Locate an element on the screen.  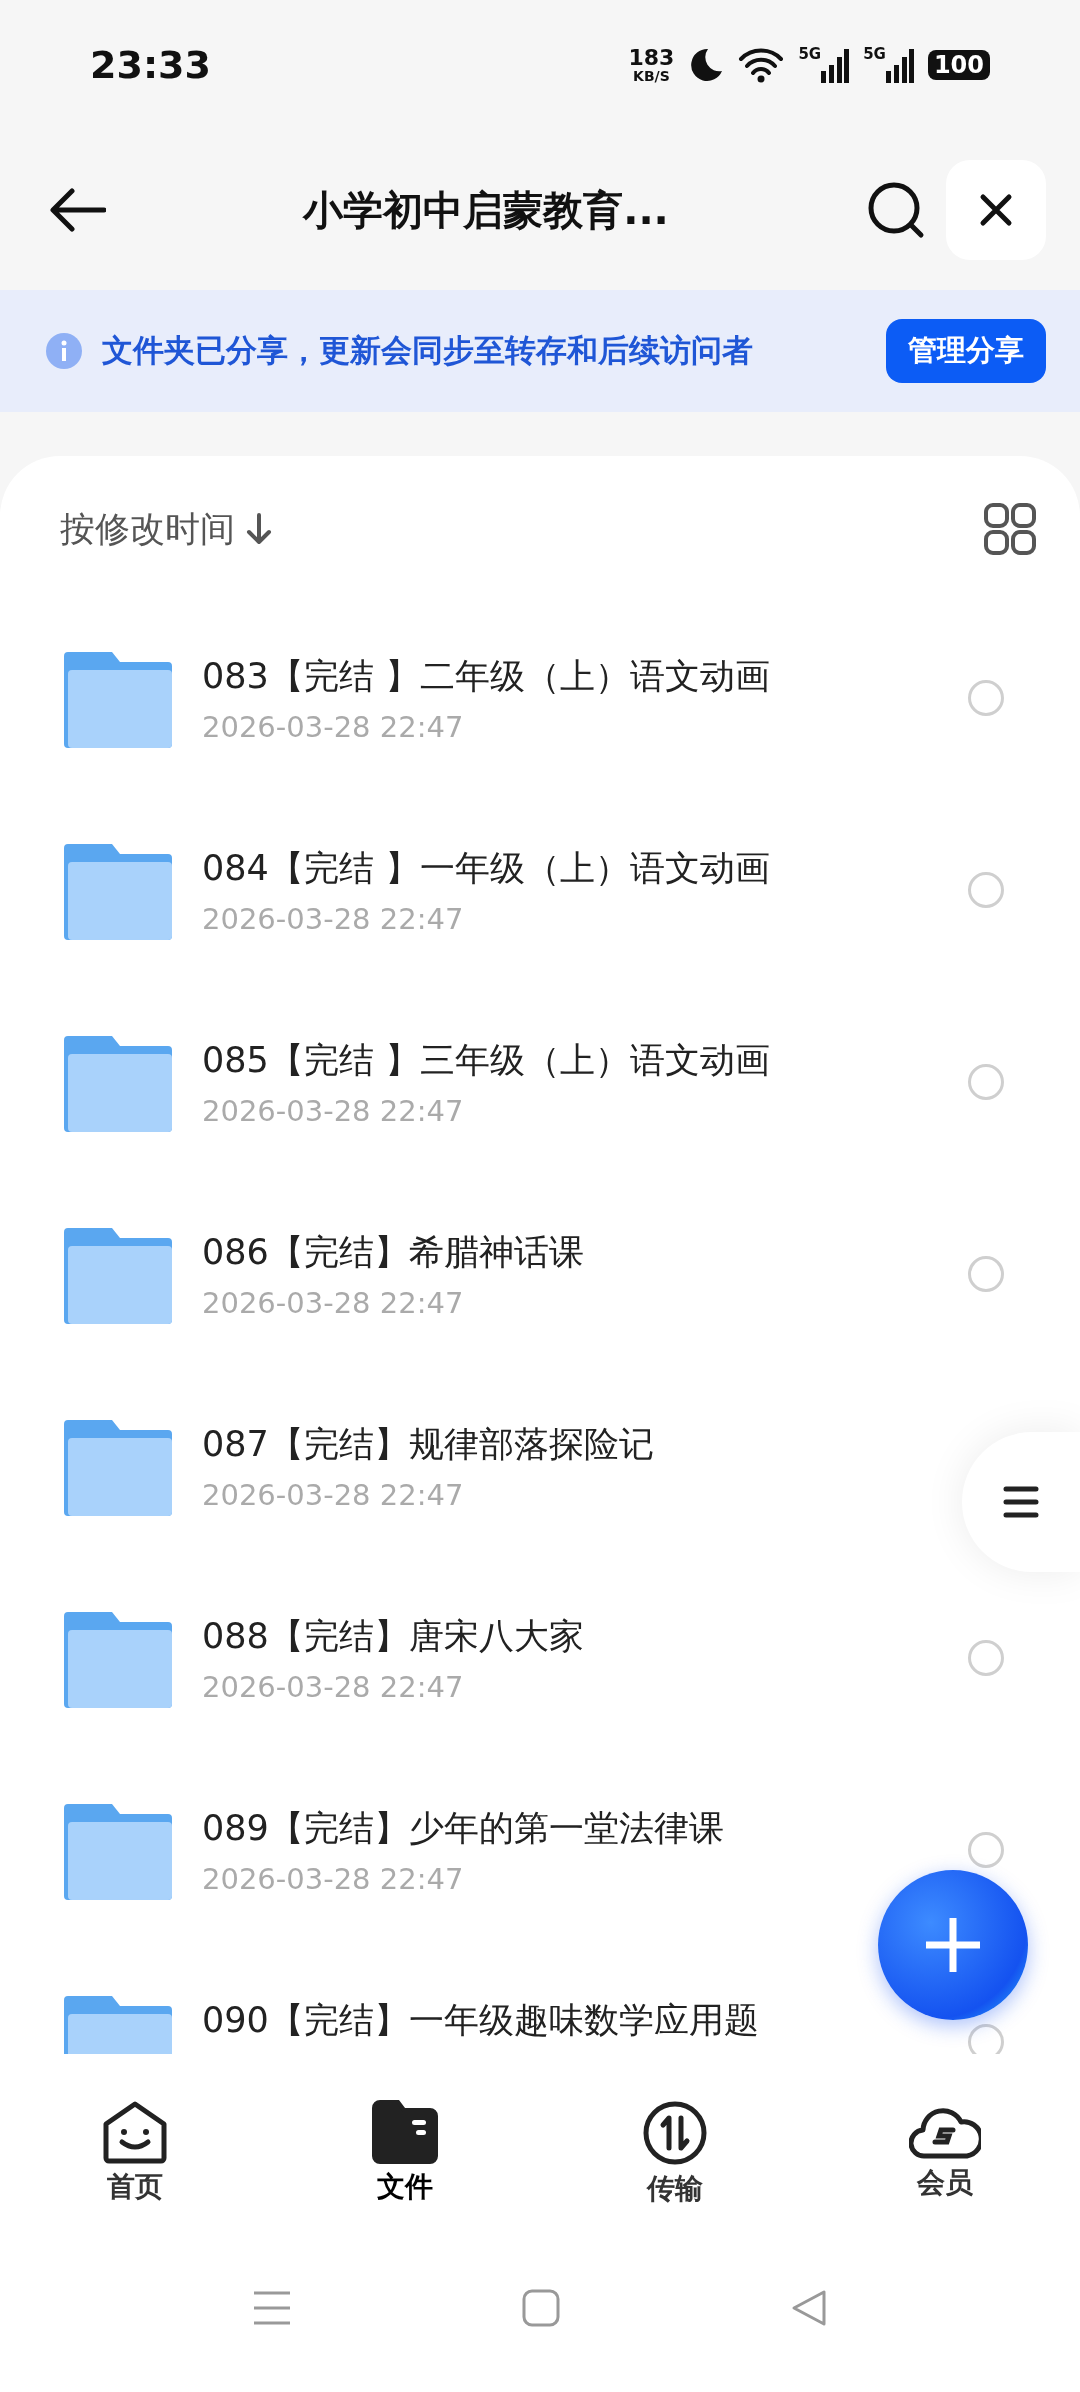
folder-name: 089【完结】少年的第一堂法律课 is located at coordinates (463, 1828).